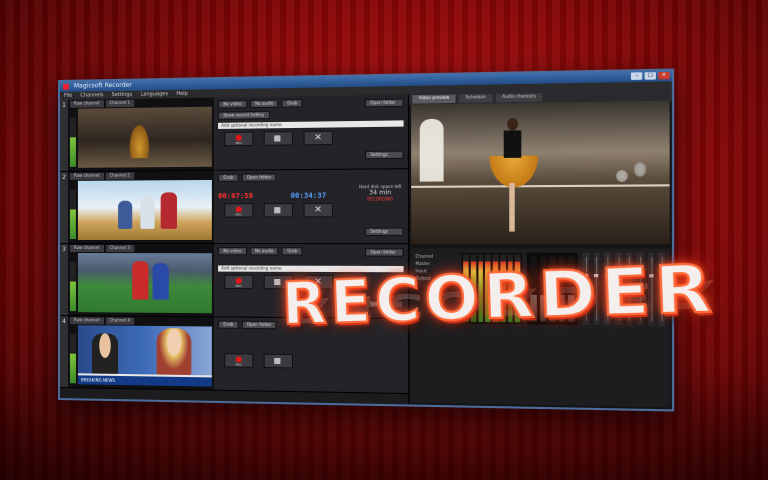  Describe the element at coordinates (63, 207) in the screenshot. I see `channel-number: 2` at that location.